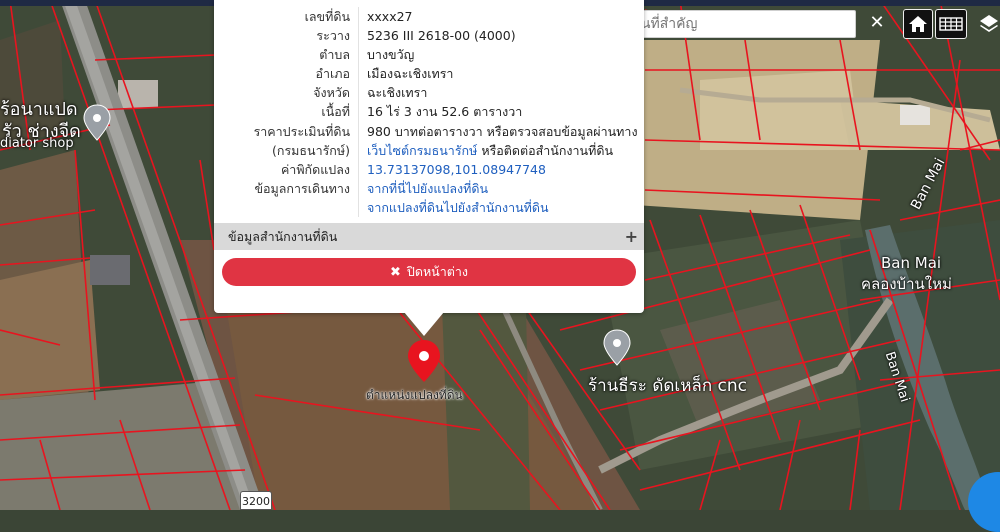 This screenshot has width=1000, height=532. I want to click on row-value: 5236 III 2618-00 (4000), so click(501, 36).